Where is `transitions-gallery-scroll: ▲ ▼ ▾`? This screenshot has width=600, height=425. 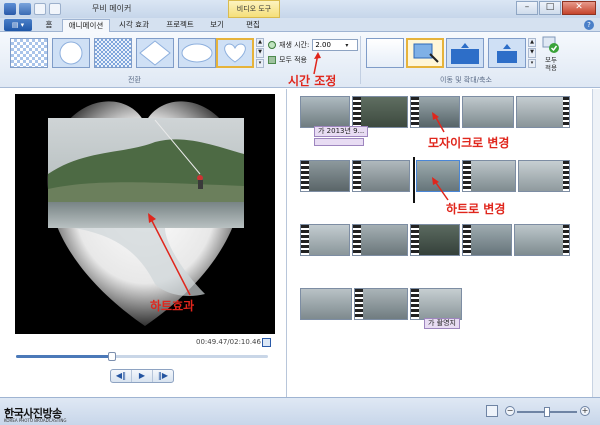 transitions-gallery-scroll: ▲ ▼ ▾ is located at coordinates (260, 53).